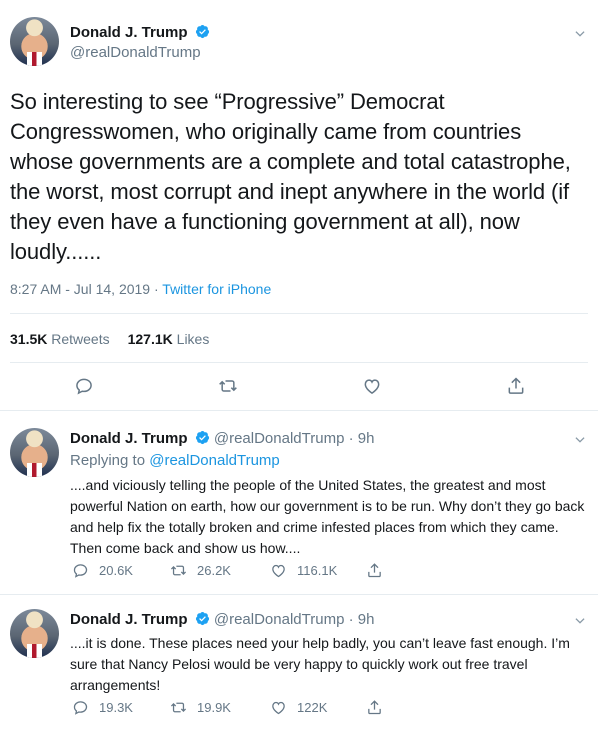  I want to click on retweets-count: 31.5K, so click(29, 339).